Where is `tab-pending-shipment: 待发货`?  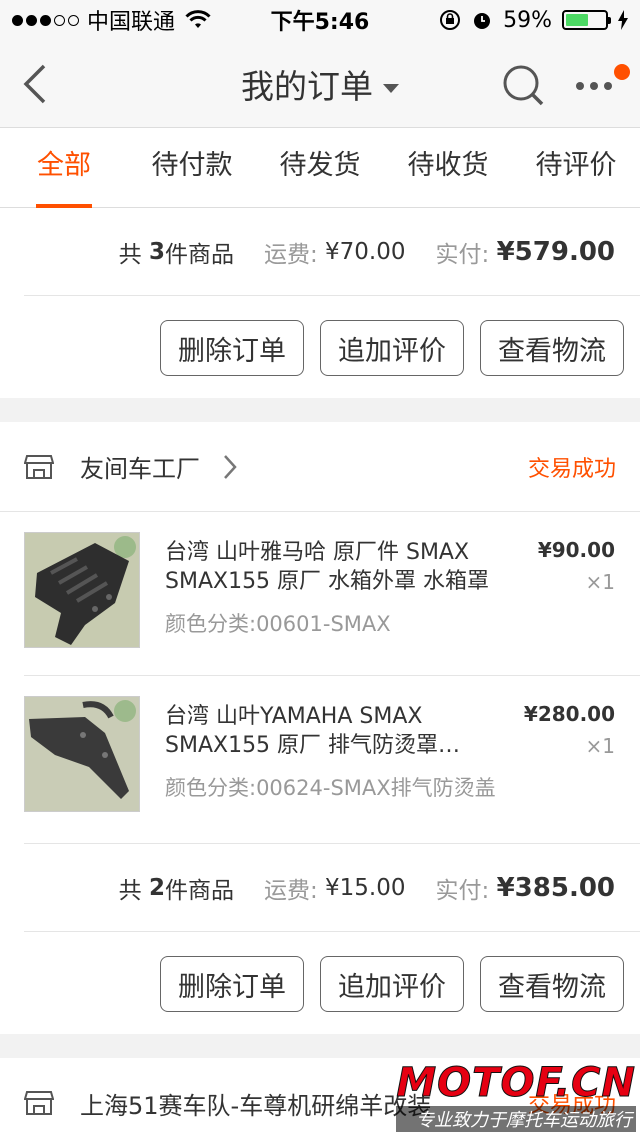
tab-pending-shipment: 待发货 is located at coordinates (320, 168).